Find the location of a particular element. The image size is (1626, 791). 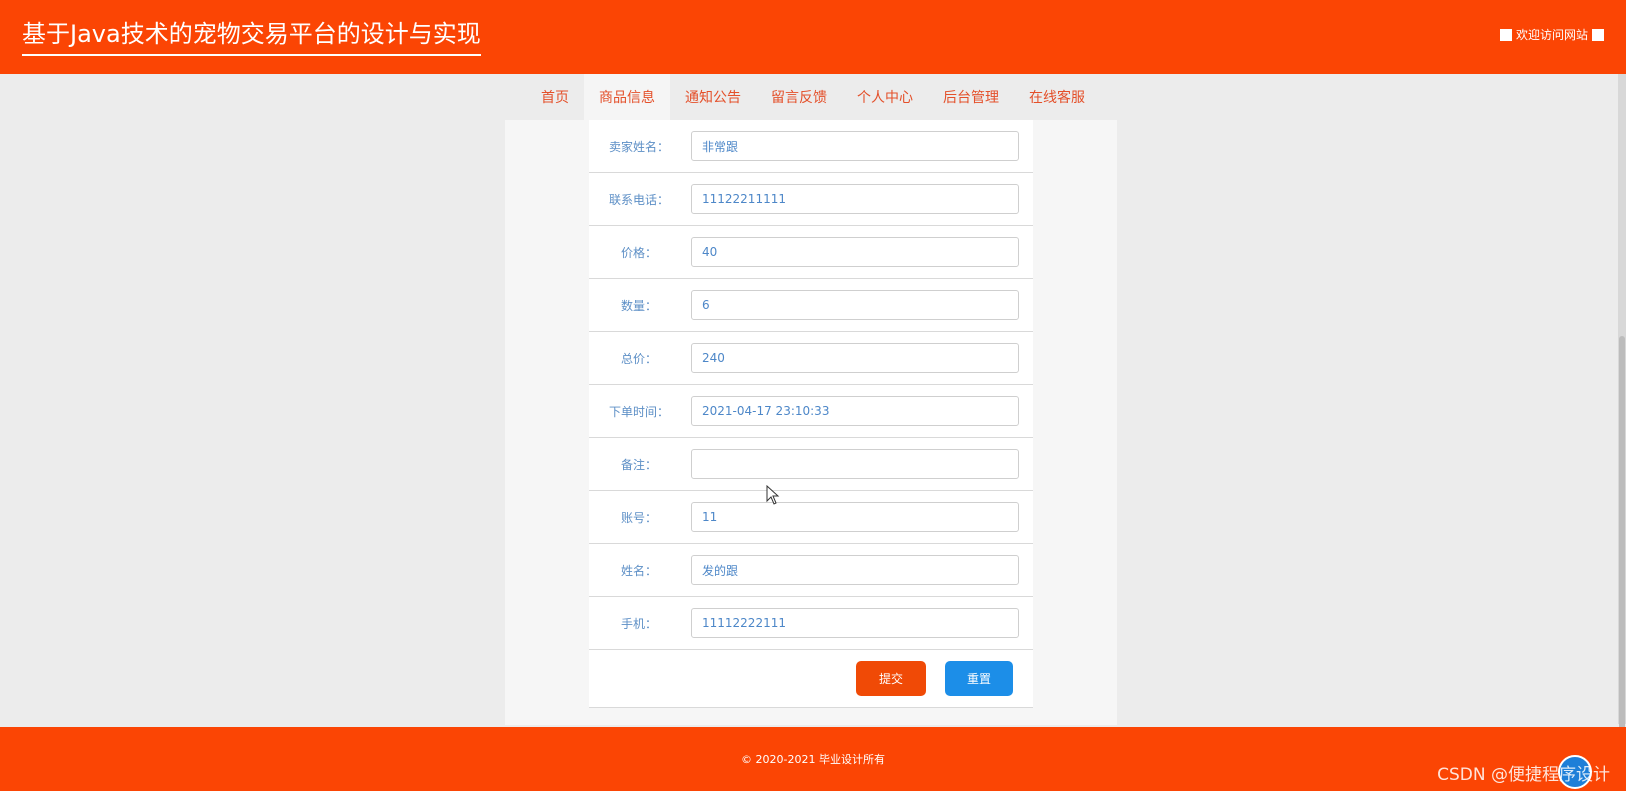

site-title: 基于Java技术的宠物交易平台的设计与实现 is located at coordinates (251, 36).